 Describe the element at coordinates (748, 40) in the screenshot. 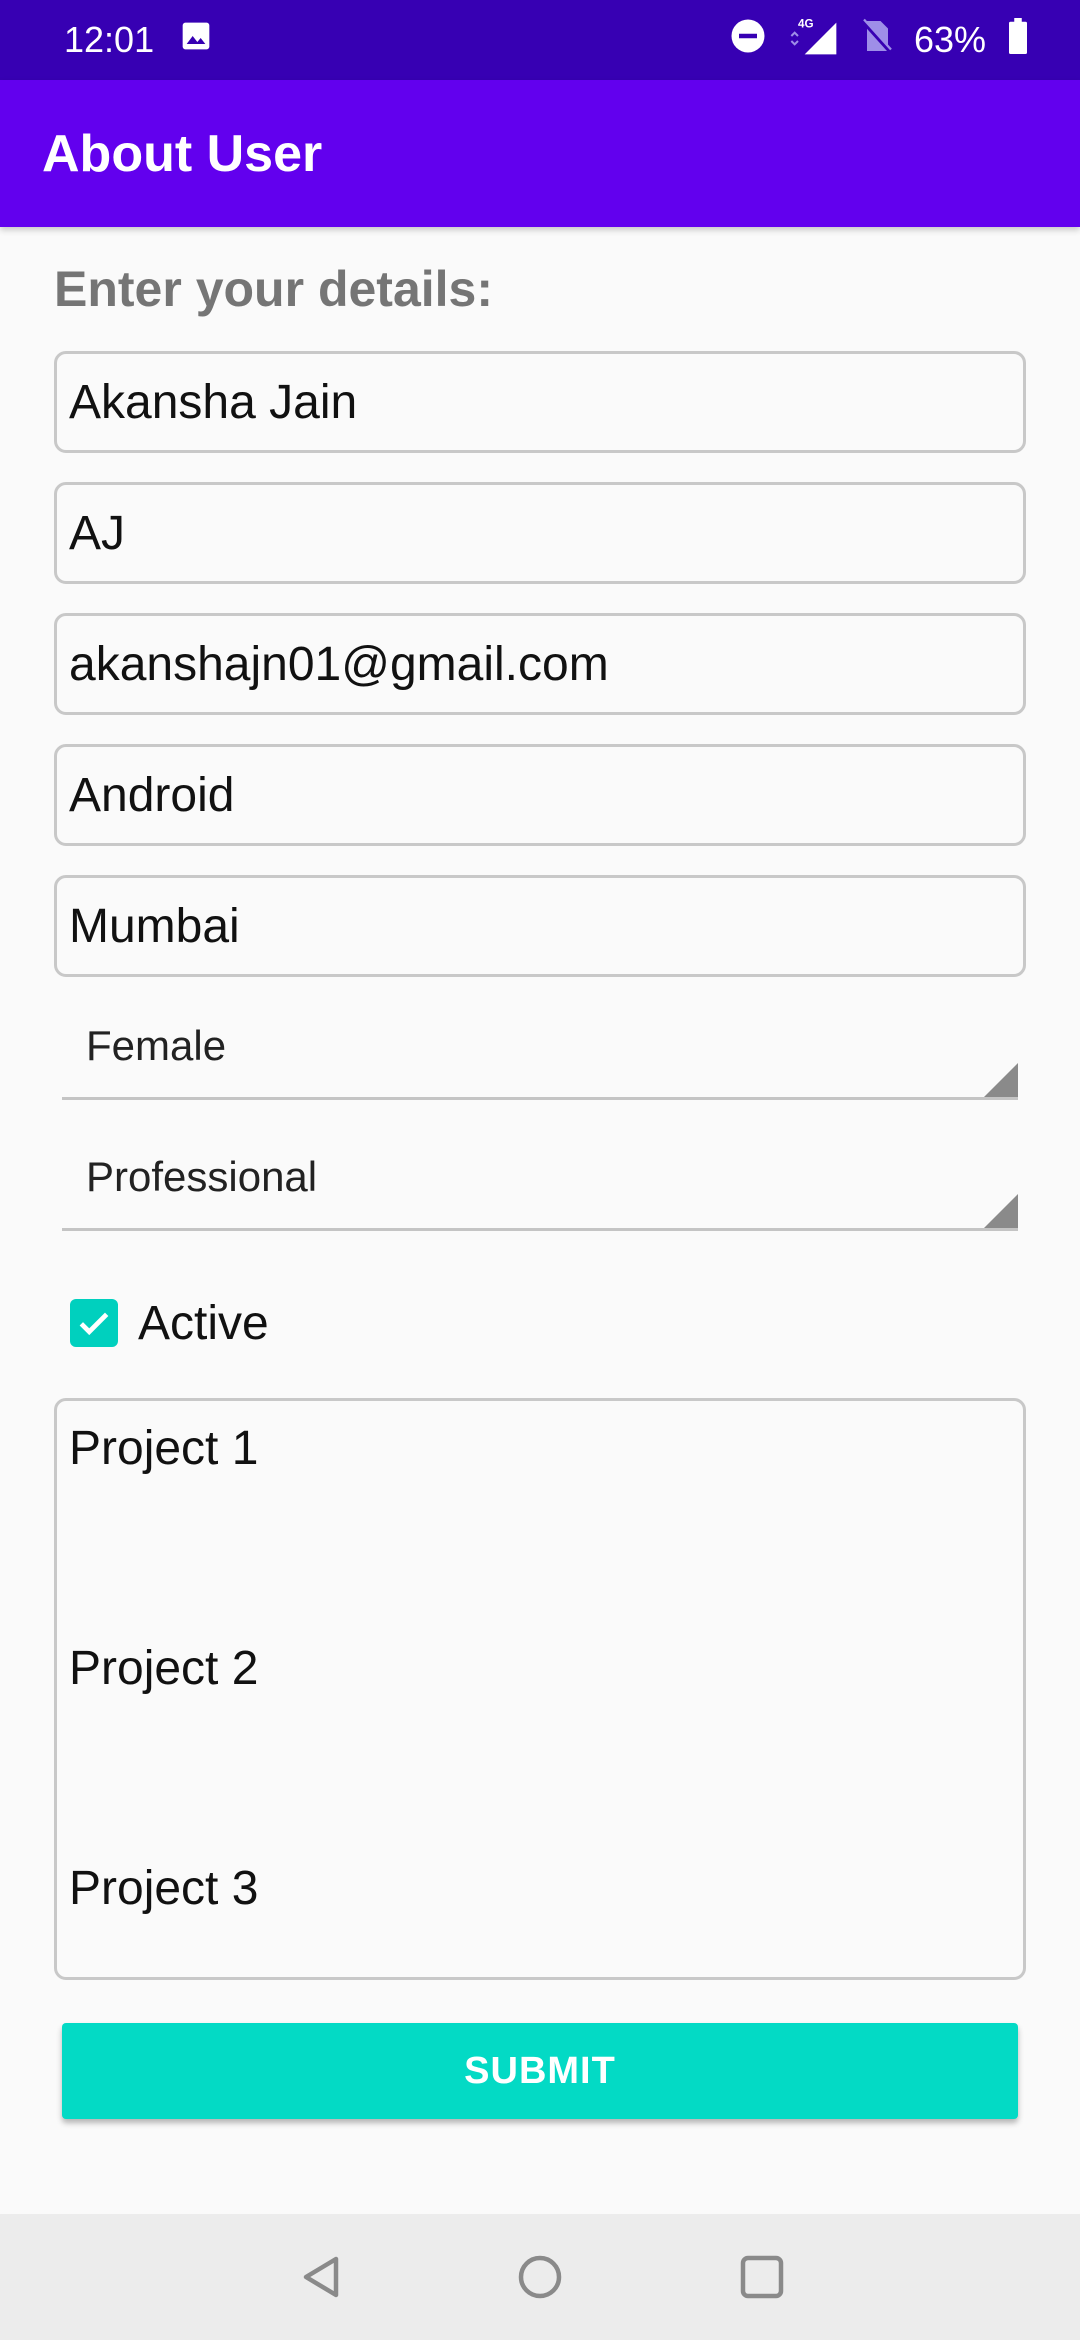

I see `do-not-disturb-icon` at that location.